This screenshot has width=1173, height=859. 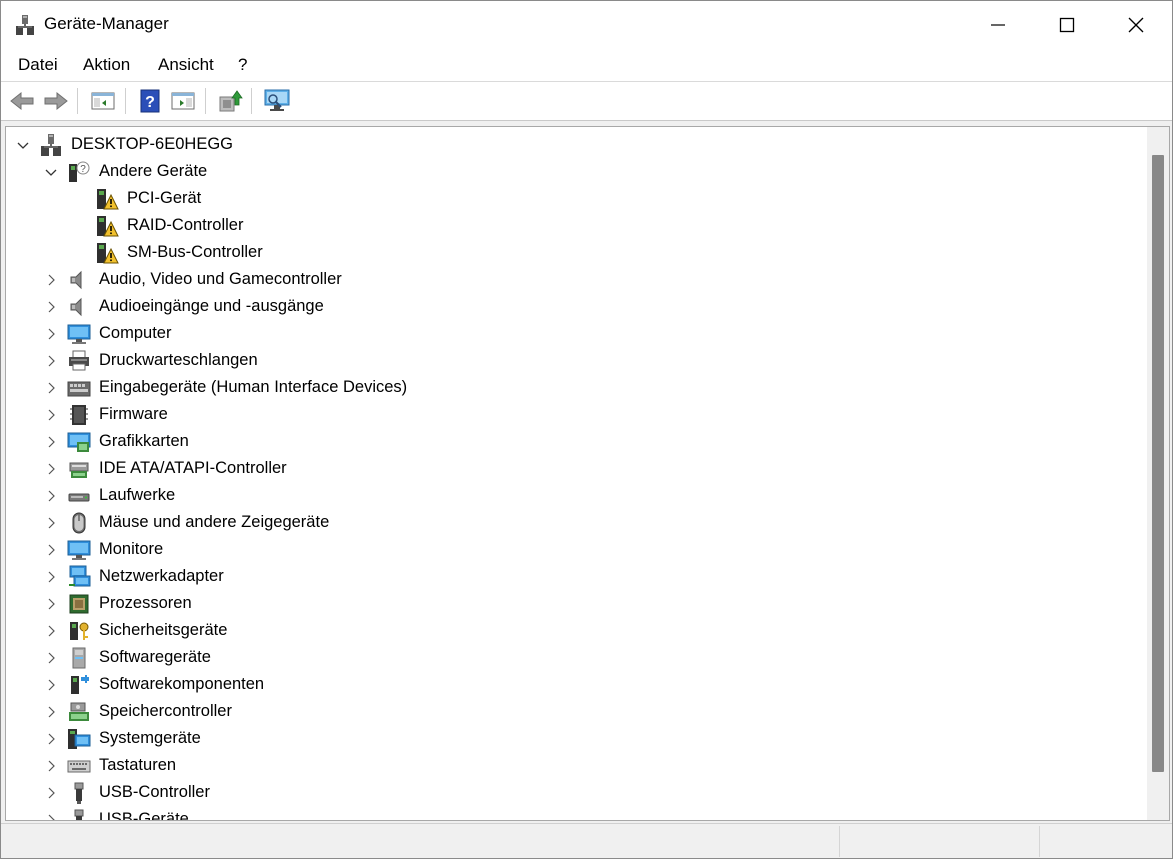 What do you see at coordinates (79, 550) in the screenshot?
I see `monitor-icon` at bounding box center [79, 550].